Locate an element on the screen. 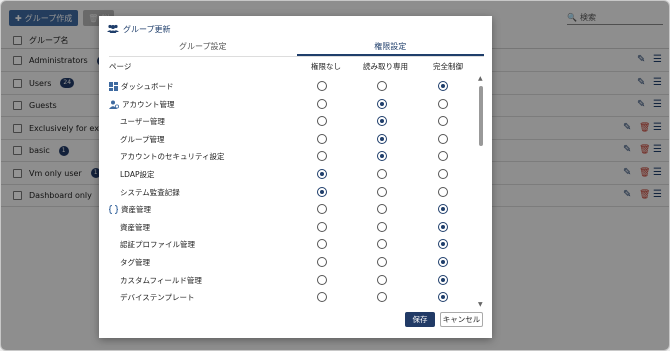  permission-page-label: ダッシュボード is located at coordinates (141, 86).